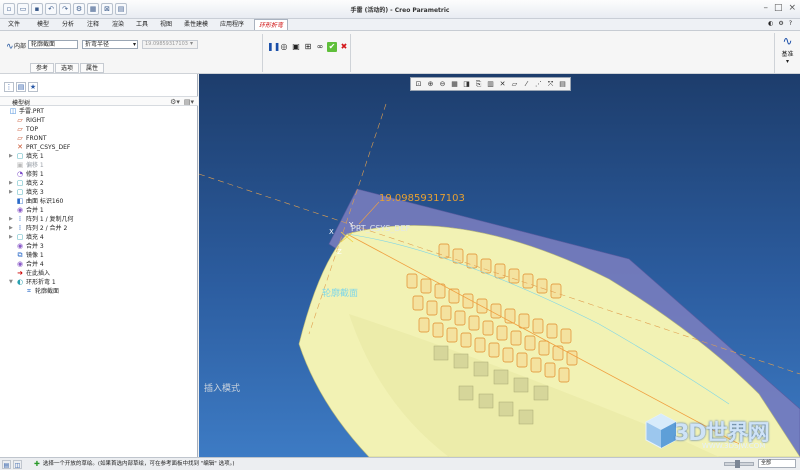 The height and width of the screenshot is (470, 800). What do you see at coordinates (26, 156) in the screenshot?
I see `tree-item: ▶ ▢ 填充 1` at bounding box center [26, 156].